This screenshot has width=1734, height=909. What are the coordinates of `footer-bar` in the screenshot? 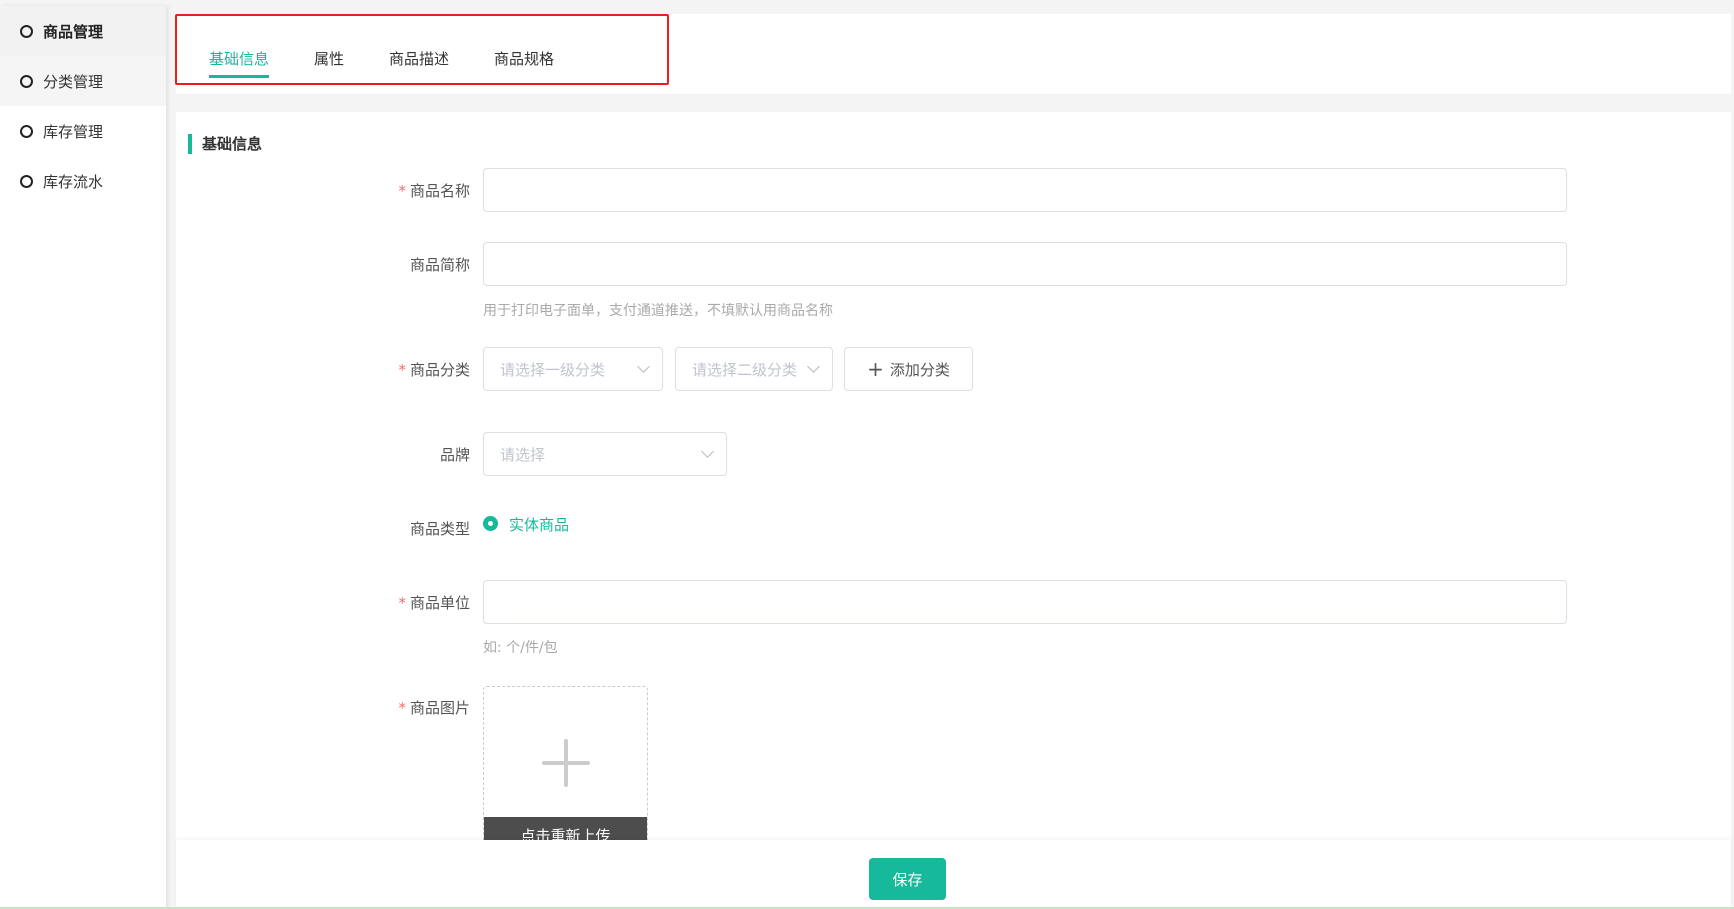 It's located at (953, 873).